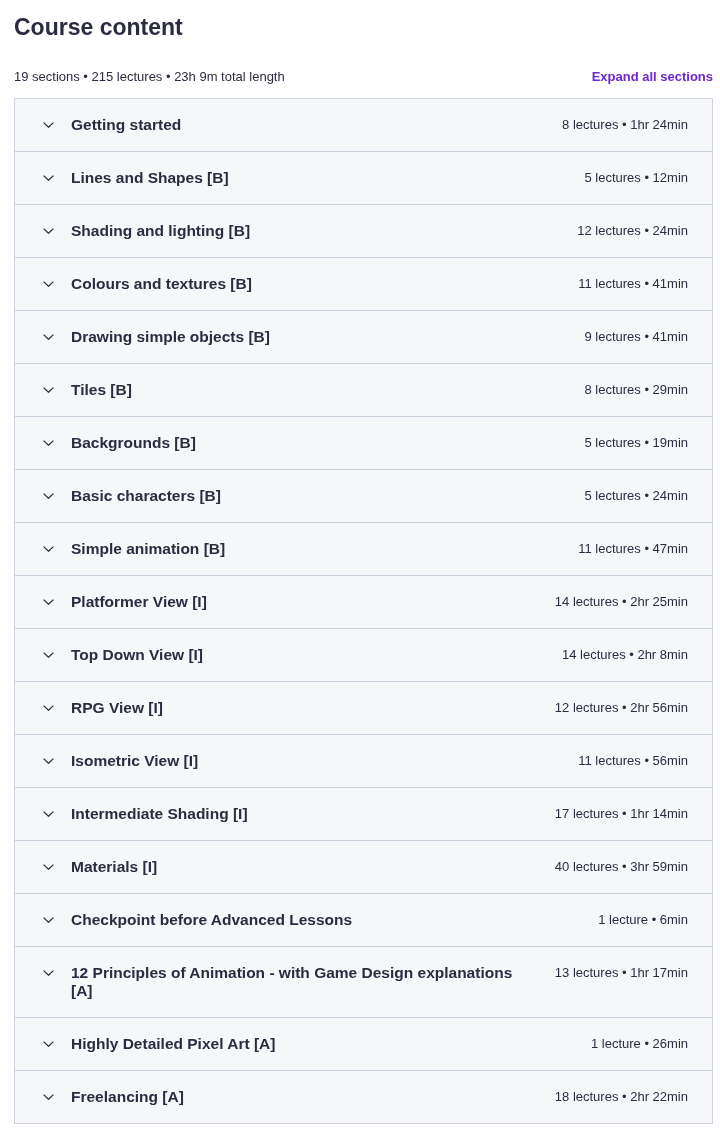 Image resolution: width=720 pixels, height=1132 pixels. What do you see at coordinates (625, 655) in the screenshot?
I see `section-info: 14 lectures • 2hr 8min` at bounding box center [625, 655].